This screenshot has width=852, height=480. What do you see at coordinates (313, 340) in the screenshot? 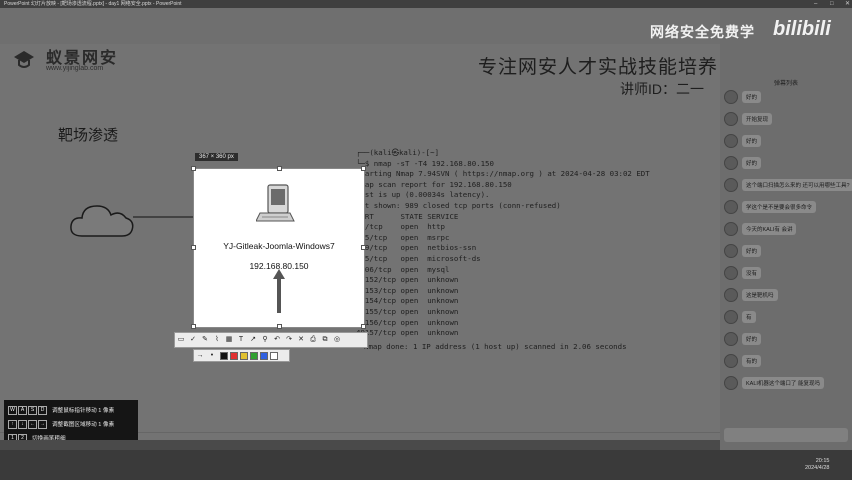
I see `save-icon: ⎙` at bounding box center [313, 340].